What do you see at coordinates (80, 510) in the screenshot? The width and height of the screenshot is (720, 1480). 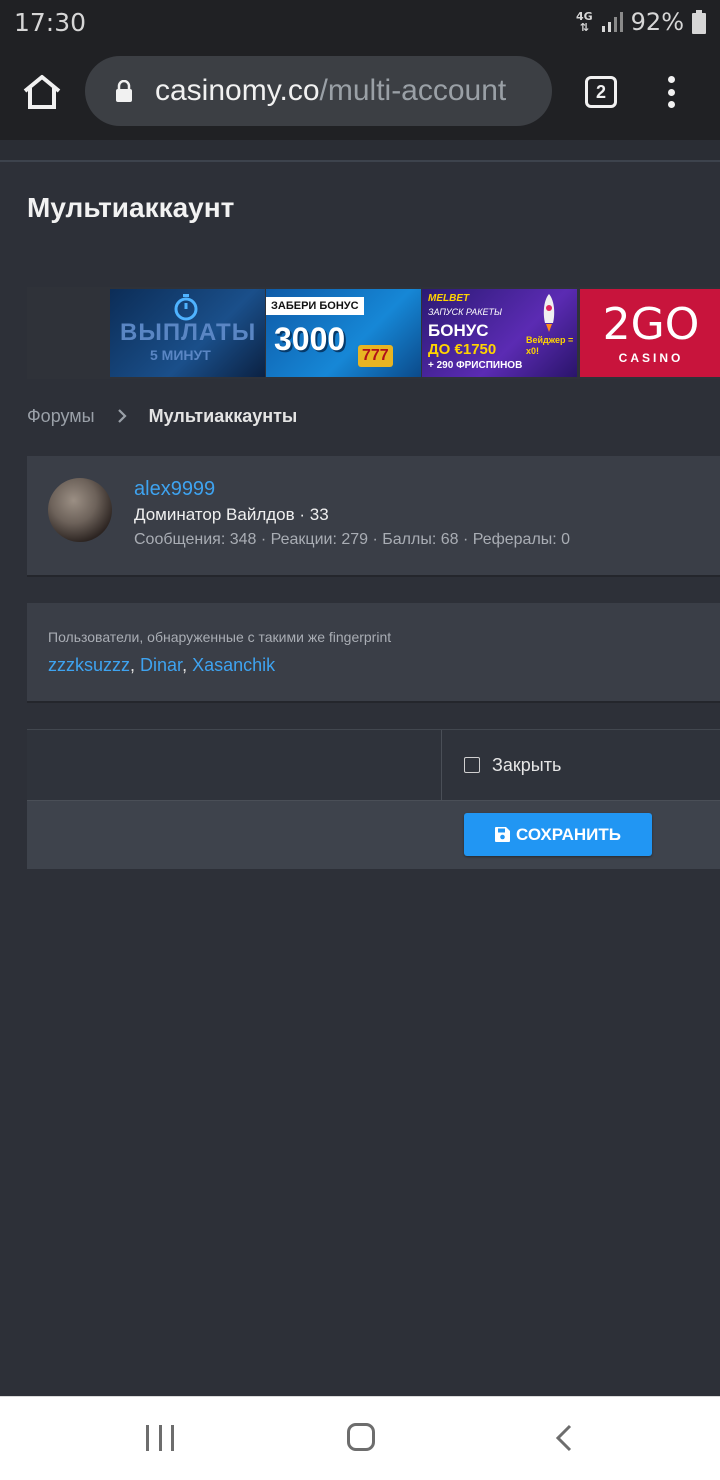 I see `avatar` at bounding box center [80, 510].